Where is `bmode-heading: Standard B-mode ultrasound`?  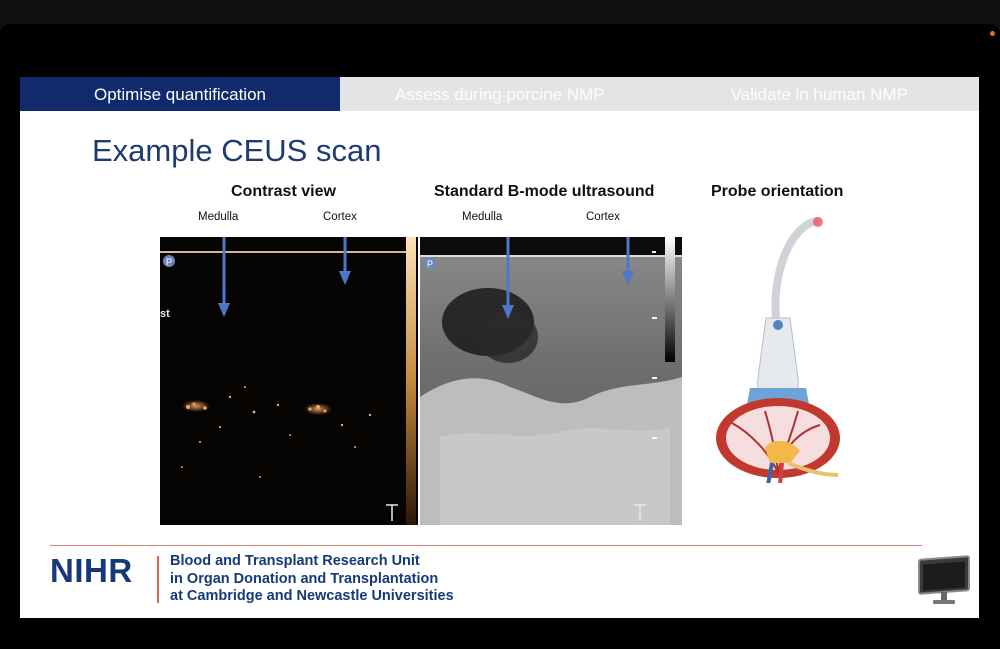
bmode-heading: Standard B-mode ultrasound is located at coordinates (544, 191).